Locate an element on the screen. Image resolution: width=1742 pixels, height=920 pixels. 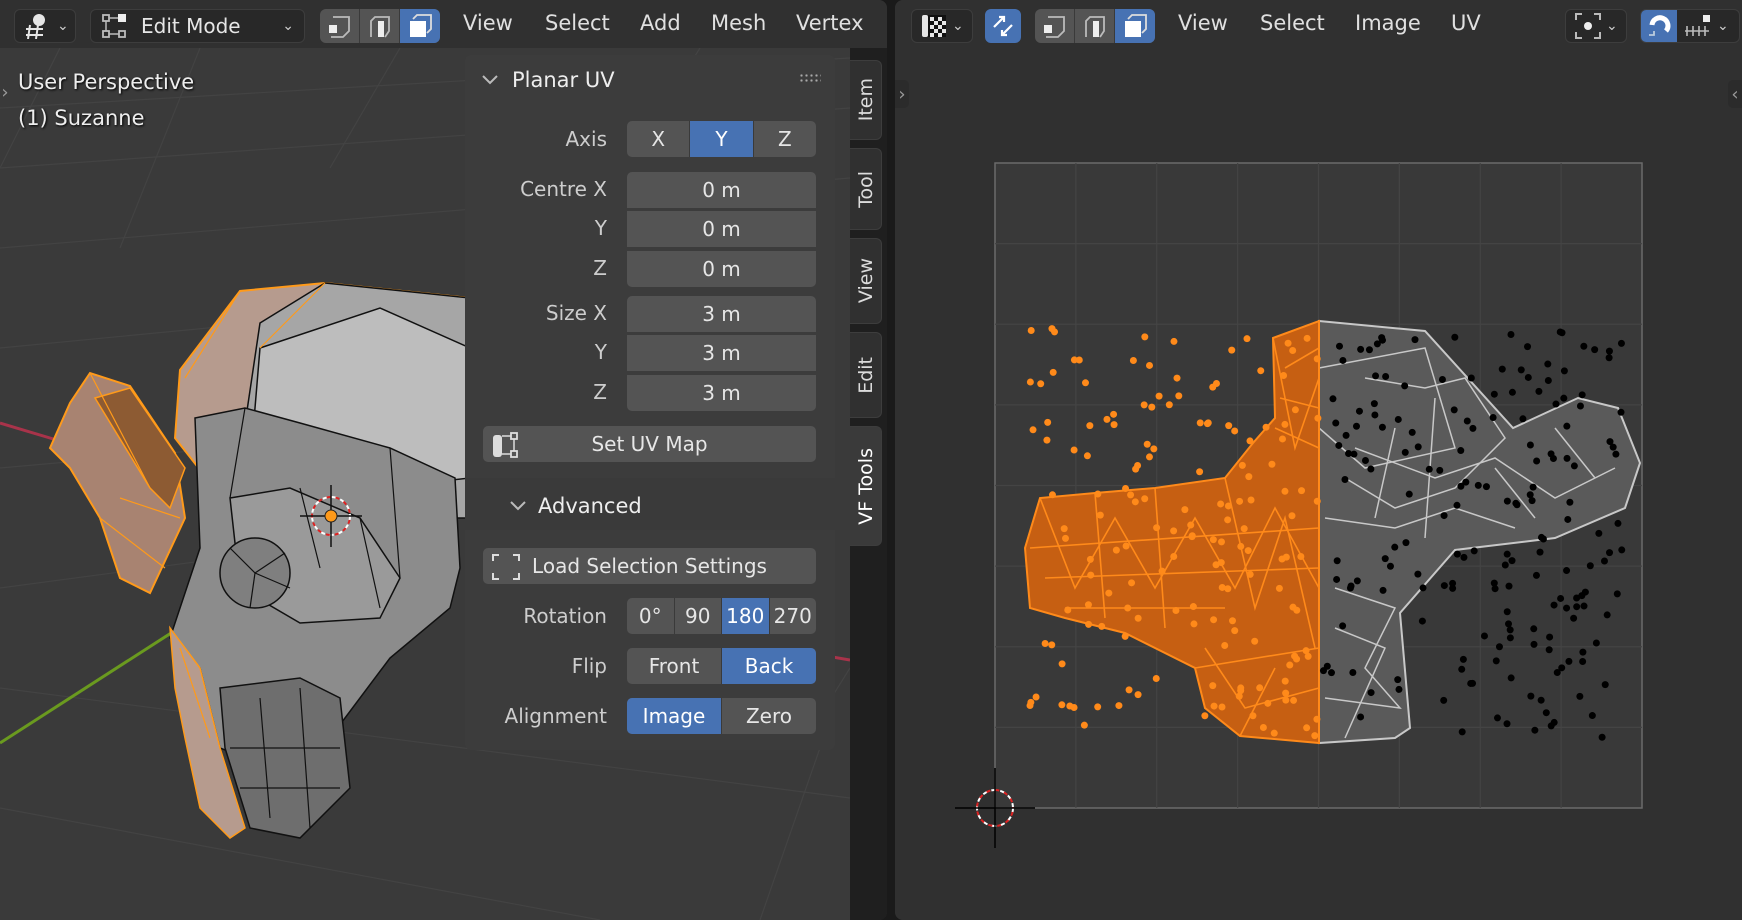
axis-y-button: Y is located at coordinates (722, 139).